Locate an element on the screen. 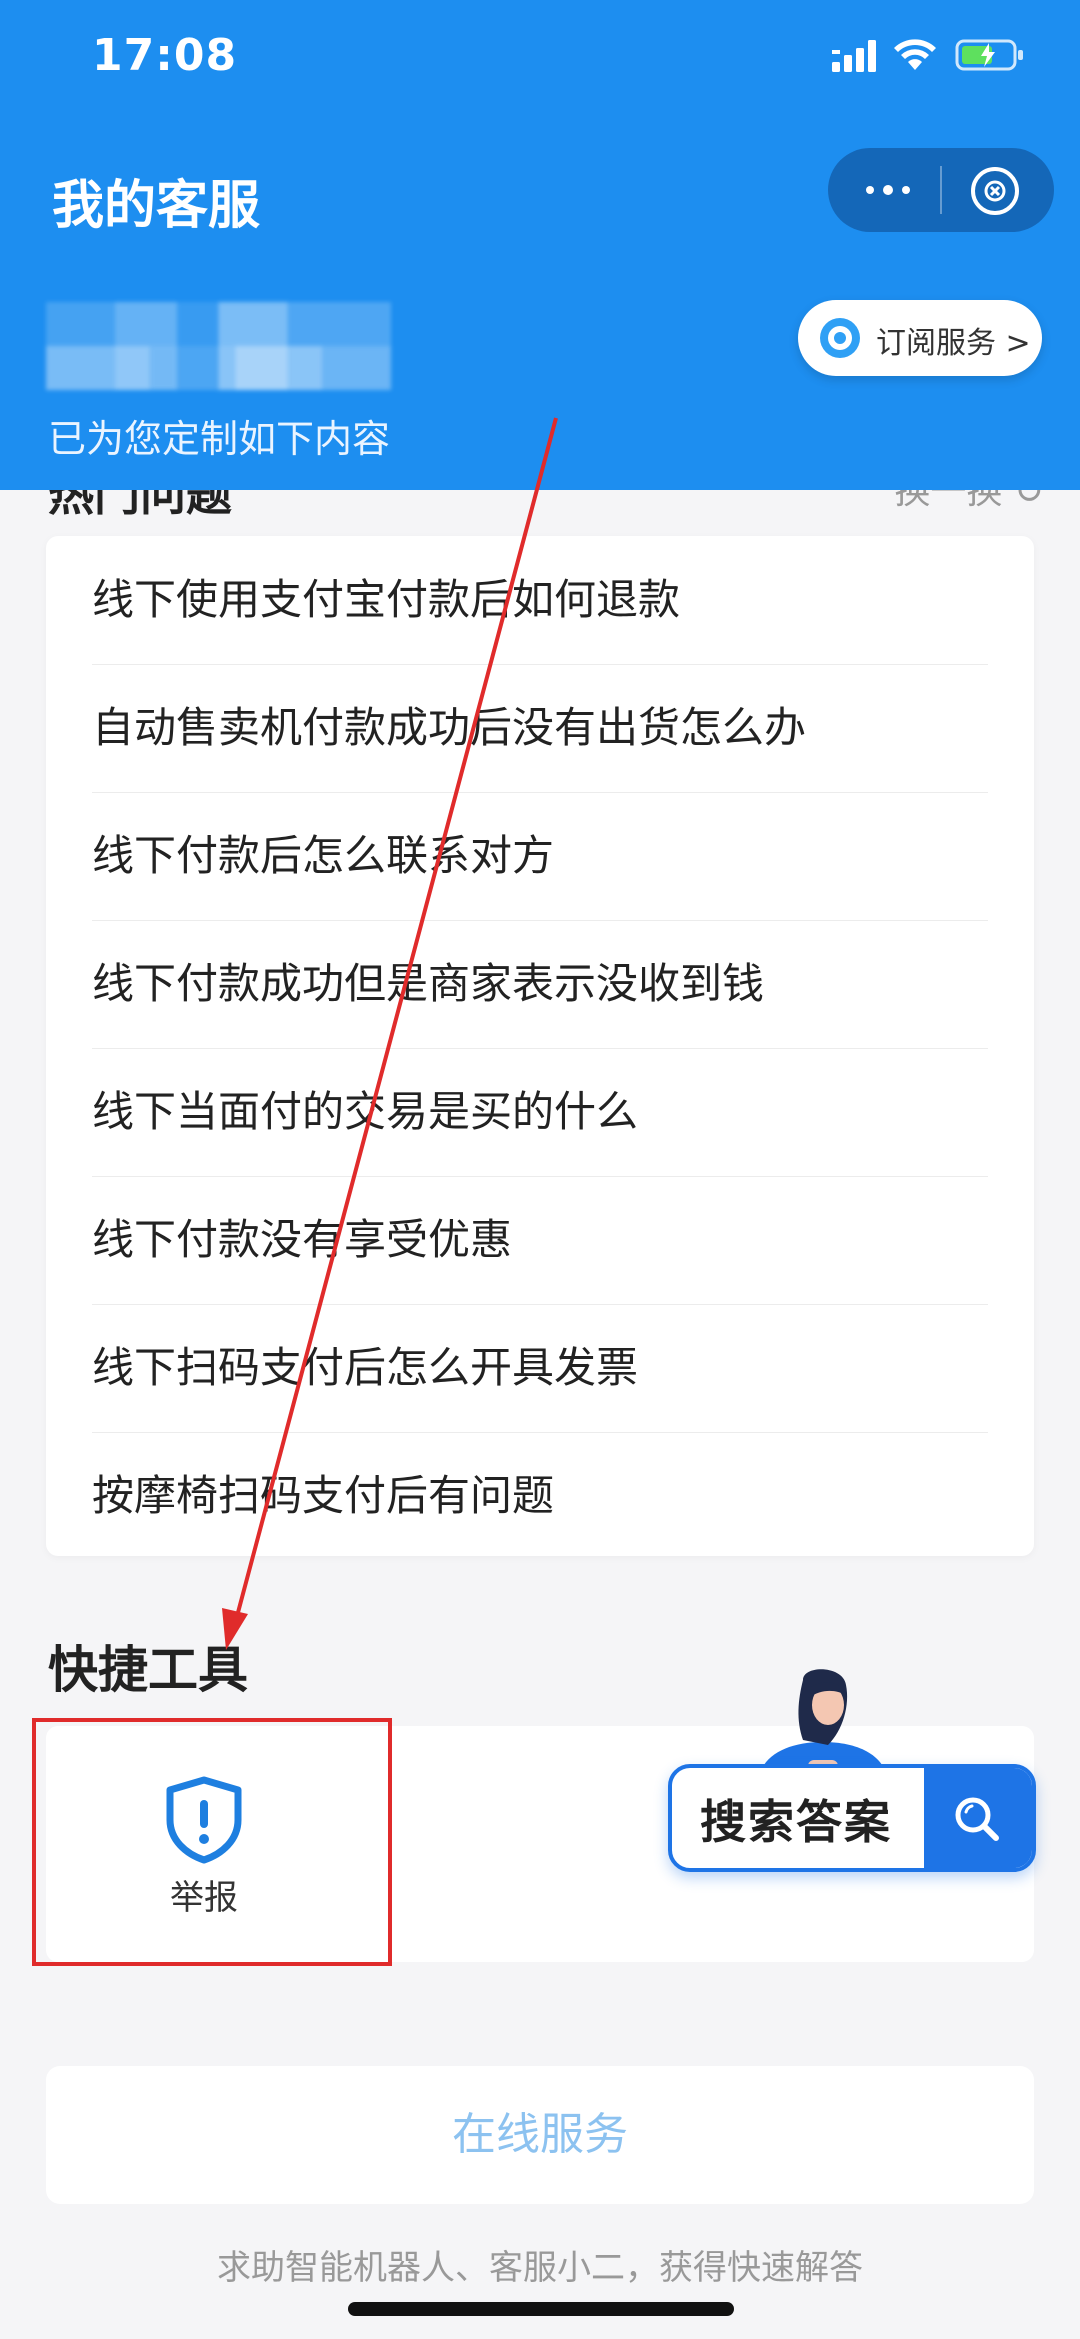  quick-tools-title: 快捷工具 is located at coordinates (148, 1670).